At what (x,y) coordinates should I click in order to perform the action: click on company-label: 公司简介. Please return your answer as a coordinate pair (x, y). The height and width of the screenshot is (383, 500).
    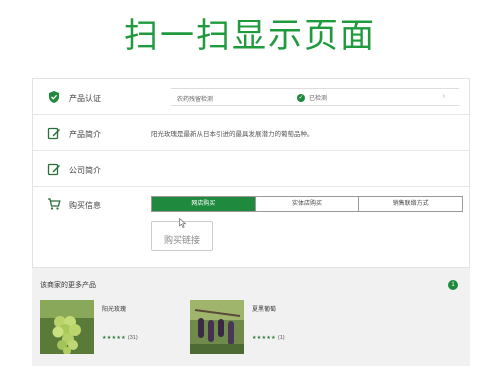
    Looking at the image, I should click on (85, 170).